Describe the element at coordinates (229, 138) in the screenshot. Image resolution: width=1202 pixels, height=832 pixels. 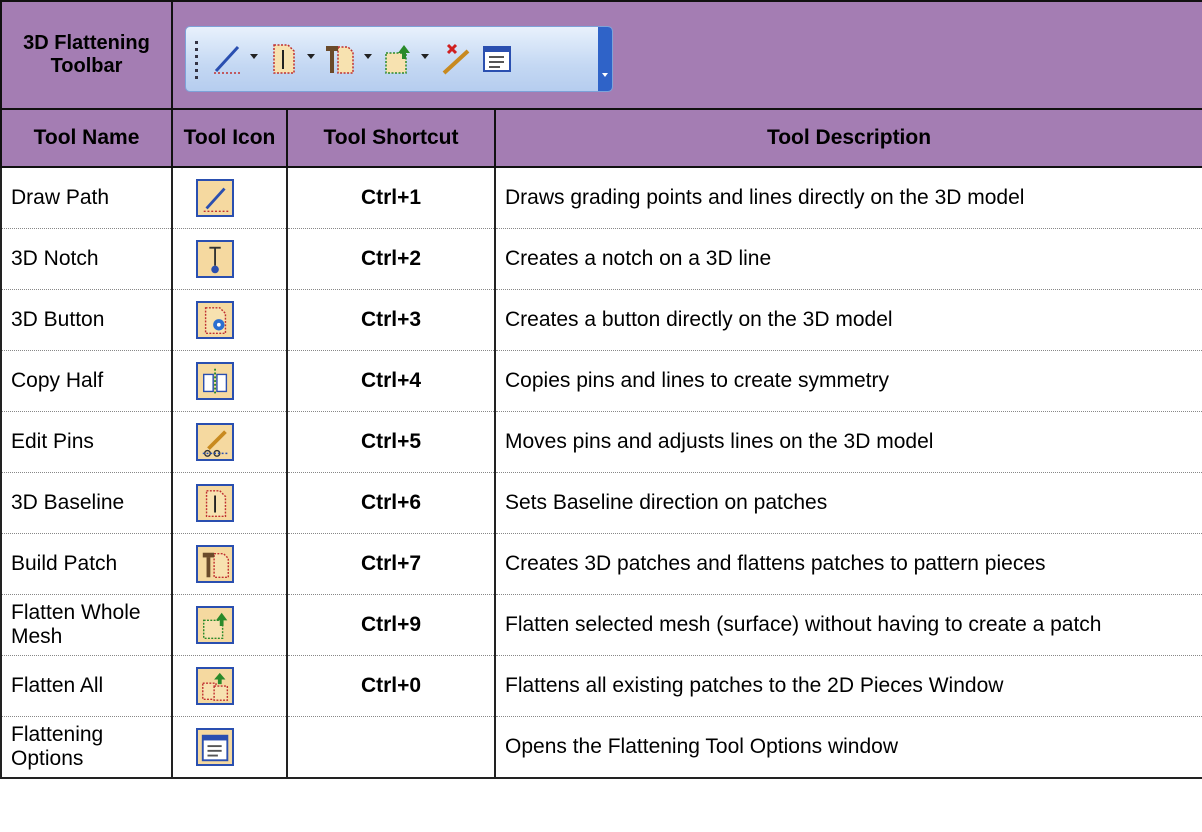
I see `header-tool-icon: Tool Icon` at that location.